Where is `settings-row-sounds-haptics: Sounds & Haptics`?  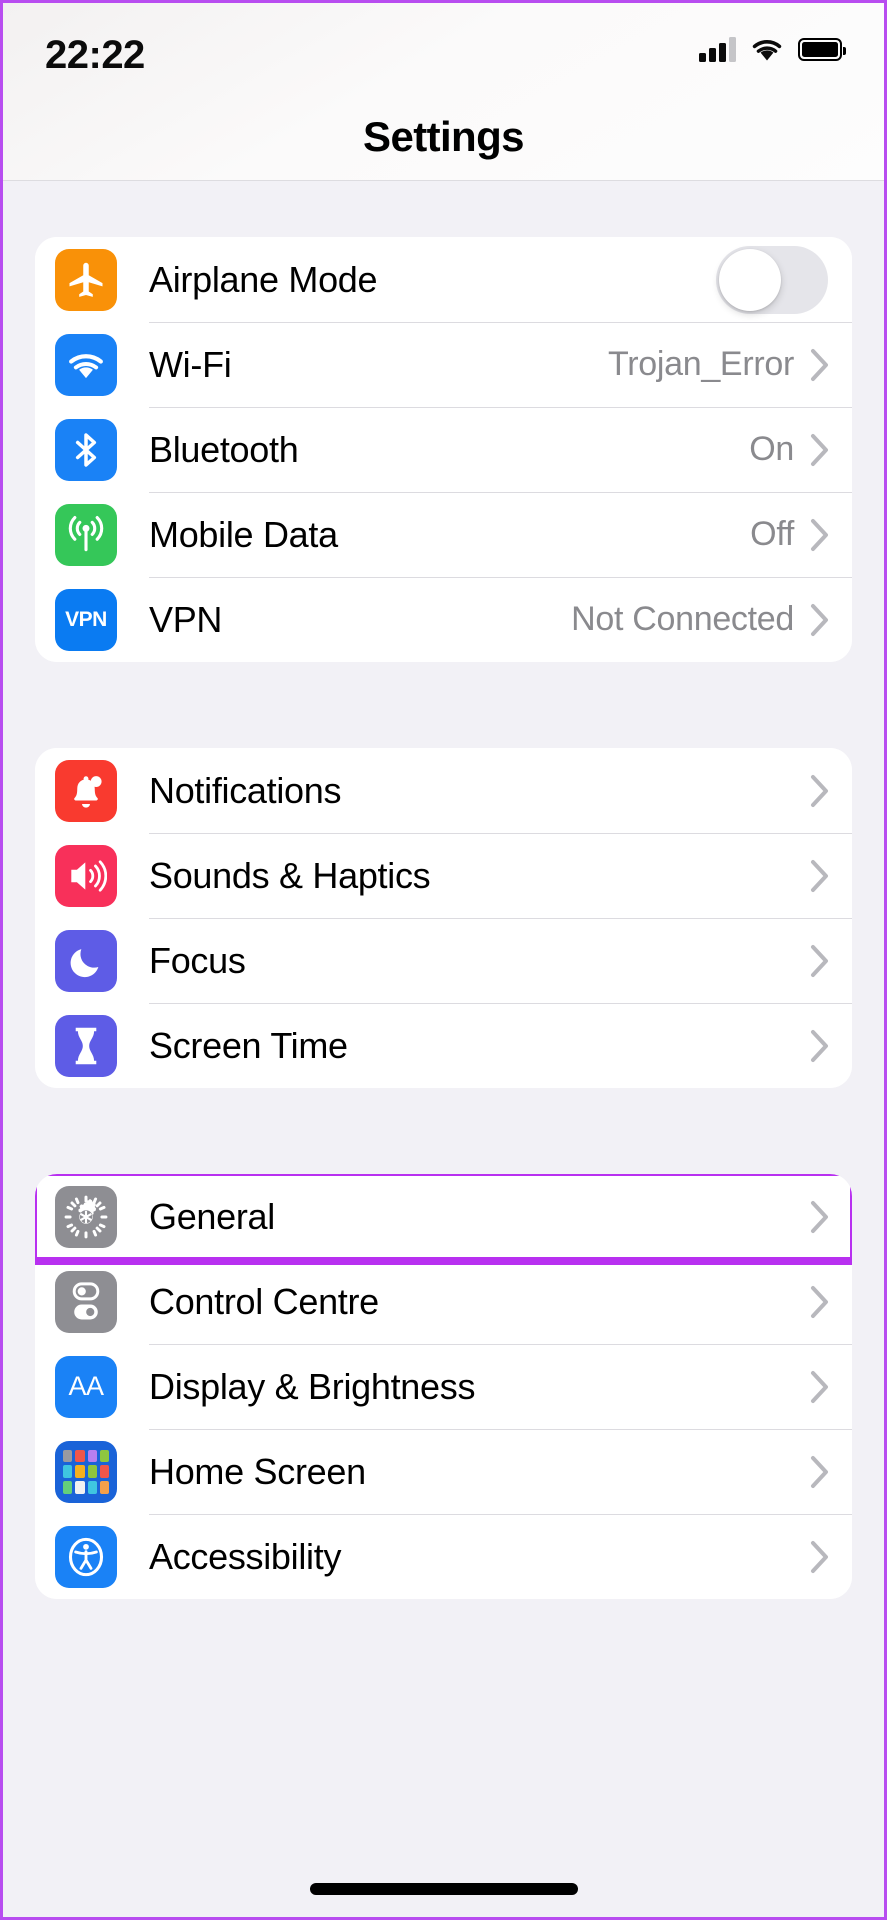
settings-row-sounds-haptics: Sounds & Haptics is located at coordinates (443, 875).